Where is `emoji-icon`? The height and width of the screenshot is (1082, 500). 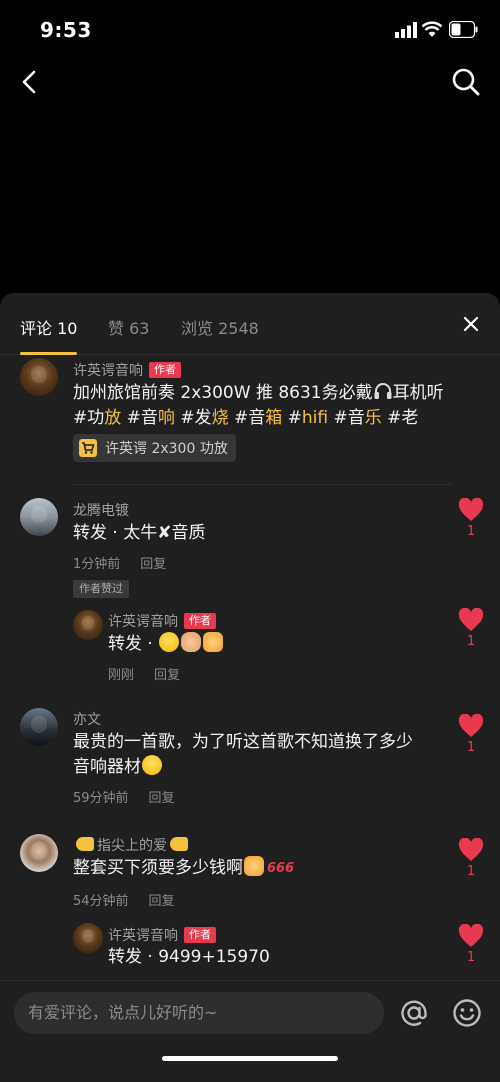
emoji-icon is located at coordinates (467, 1013).